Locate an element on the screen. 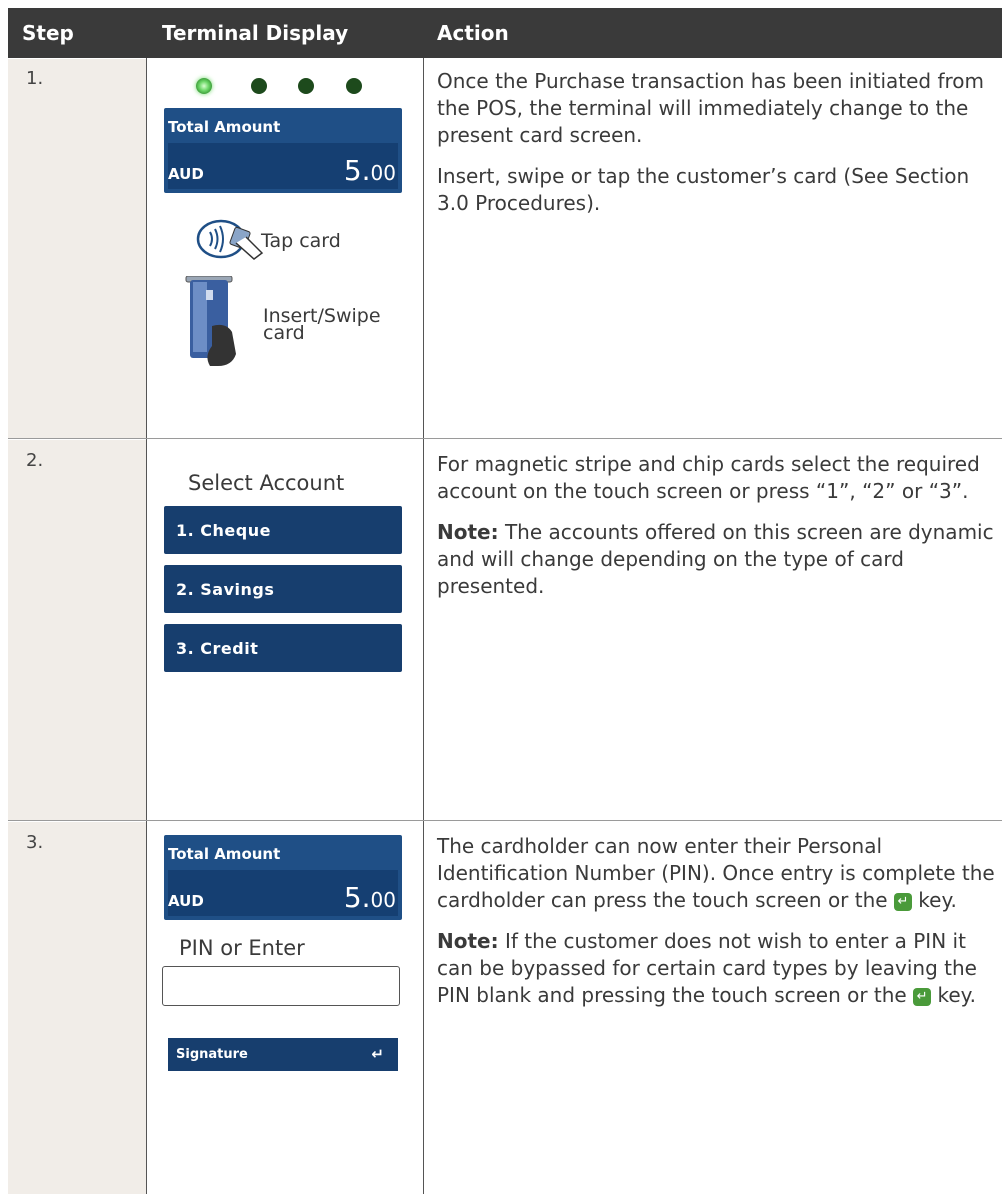  account-option-savings: 2. Savings is located at coordinates (283, 589).